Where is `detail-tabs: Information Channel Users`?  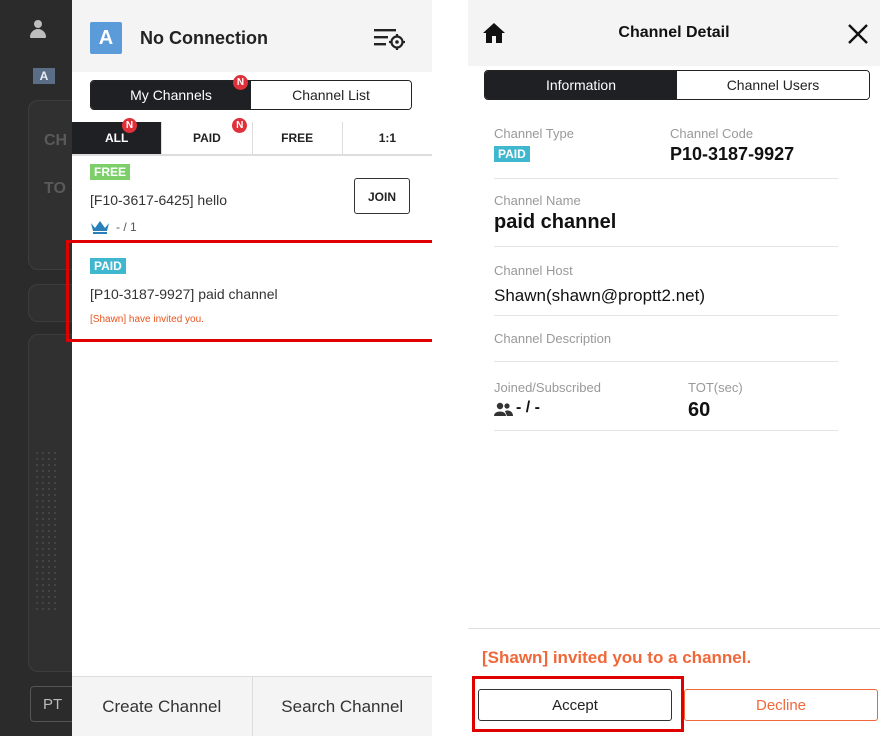
detail-tabs: Information Channel Users is located at coordinates (677, 85).